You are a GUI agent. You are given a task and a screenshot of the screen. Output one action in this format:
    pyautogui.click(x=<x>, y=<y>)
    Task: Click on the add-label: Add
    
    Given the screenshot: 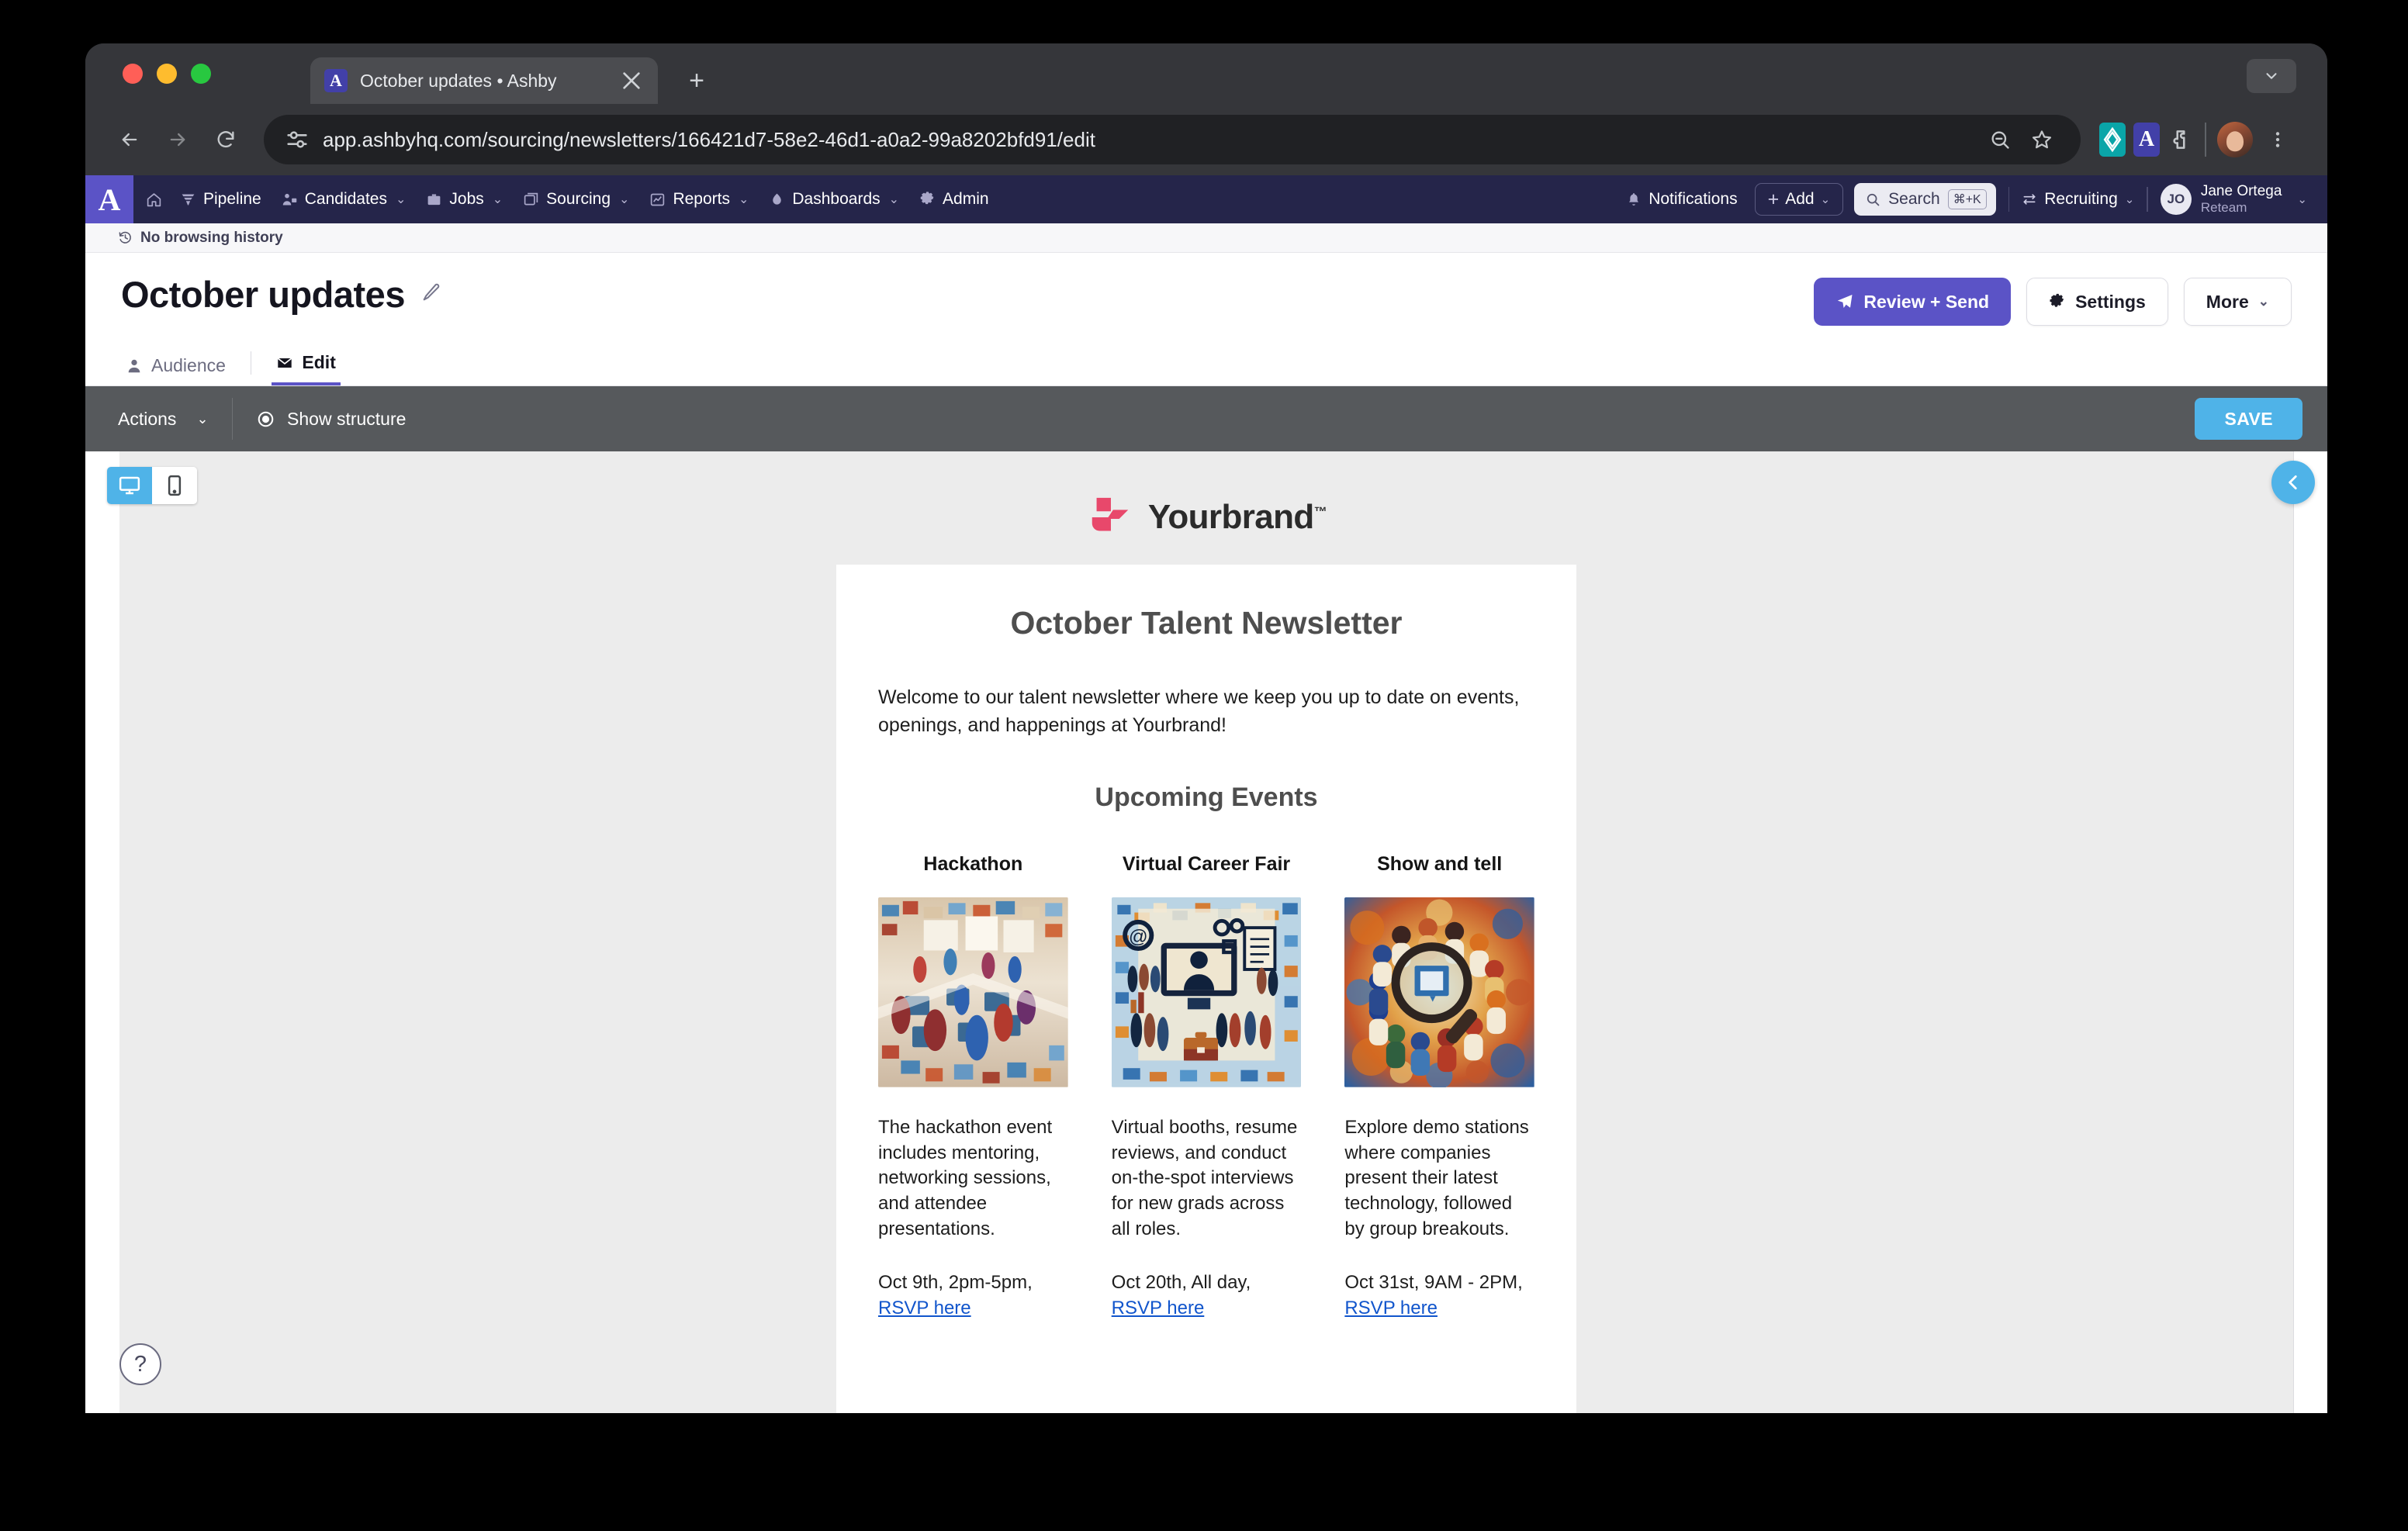 What is the action you would take?
    pyautogui.click(x=1800, y=199)
    